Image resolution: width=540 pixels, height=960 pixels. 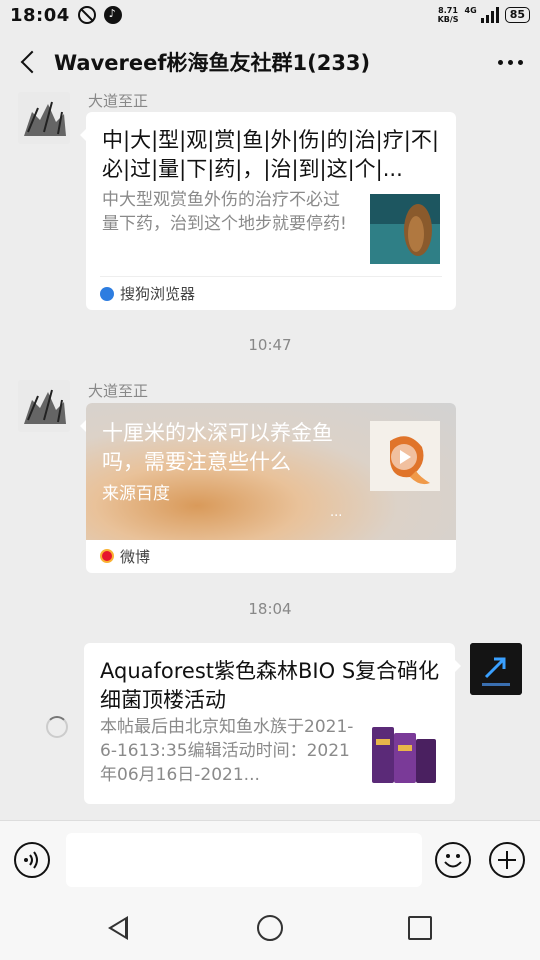 I want to click on card-title: 十厘米的水深可以养金鱼吗，需要注意些什么, so click(x=217, y=447).